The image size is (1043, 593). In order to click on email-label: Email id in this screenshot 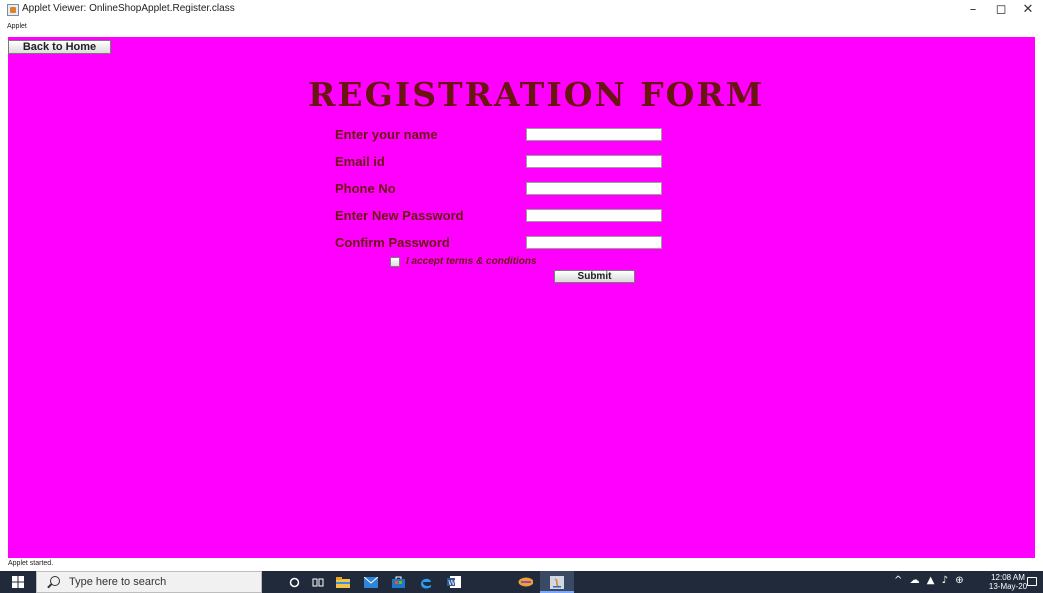, I will do `click(360, 161)`.